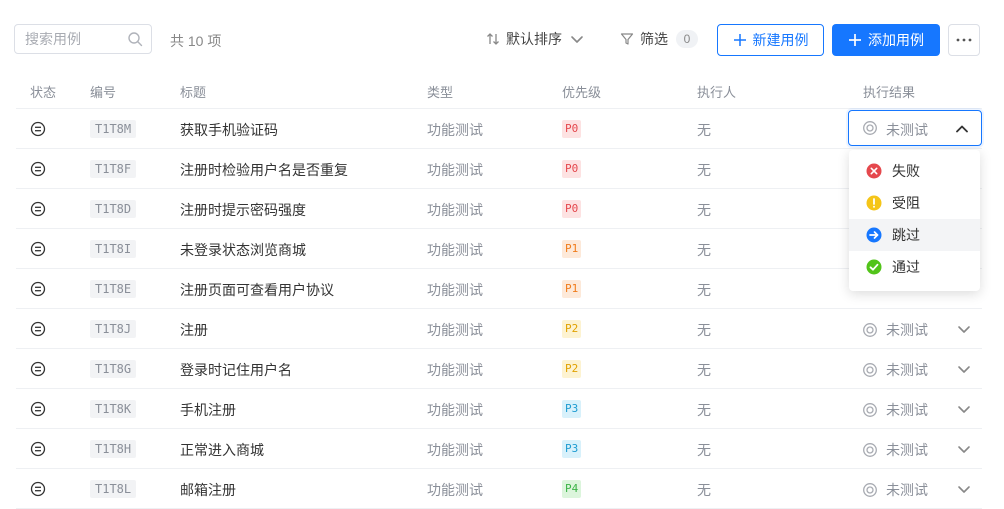  Describe the element at coordinates (874, 203) in the screenshot. I see `blocked-icon` at that location.